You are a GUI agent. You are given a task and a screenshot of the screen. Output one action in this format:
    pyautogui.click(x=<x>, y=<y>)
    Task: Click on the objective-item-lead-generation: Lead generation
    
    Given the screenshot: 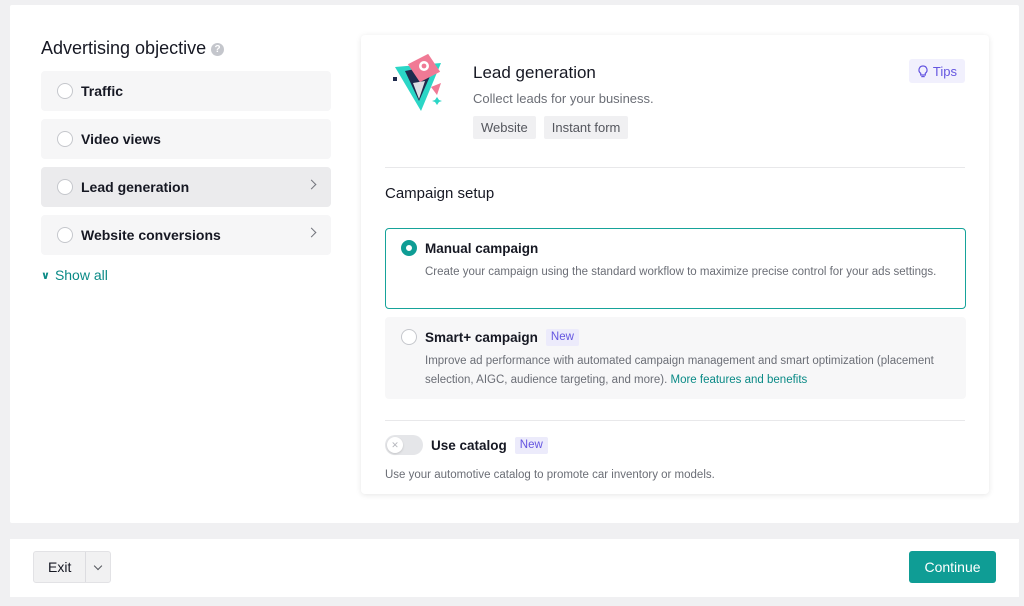 What is the action you would take?
    pyautogui.click(x=186, y=187)
    